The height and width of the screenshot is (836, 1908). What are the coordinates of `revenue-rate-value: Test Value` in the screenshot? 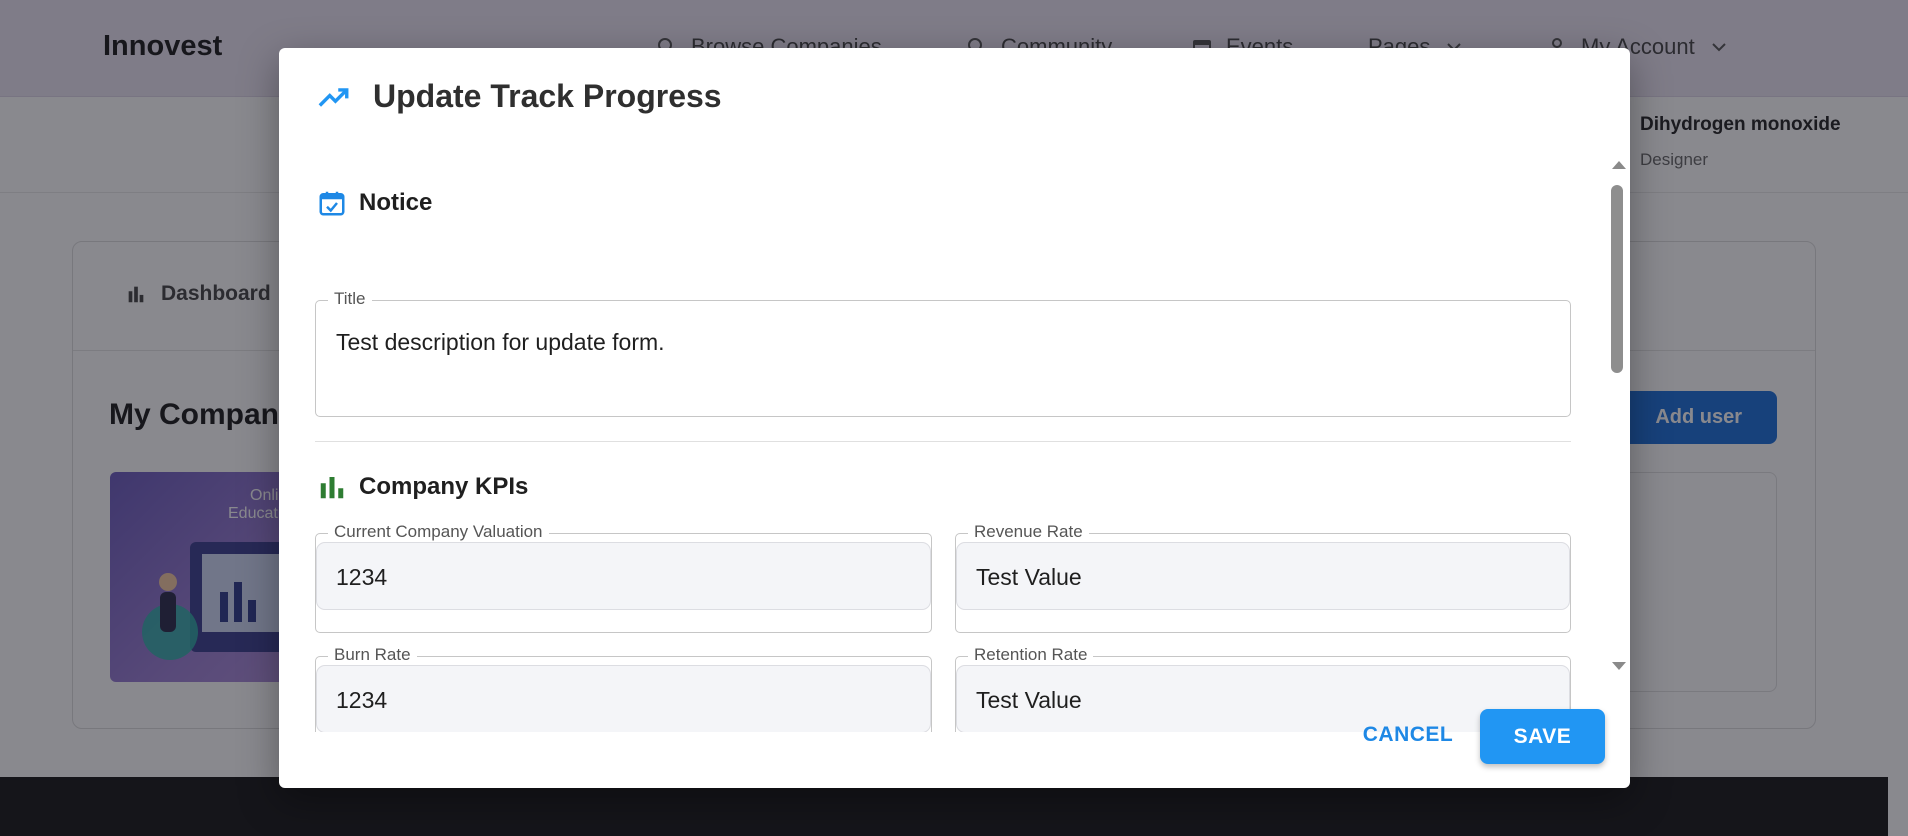 It's located at (1029, 577).